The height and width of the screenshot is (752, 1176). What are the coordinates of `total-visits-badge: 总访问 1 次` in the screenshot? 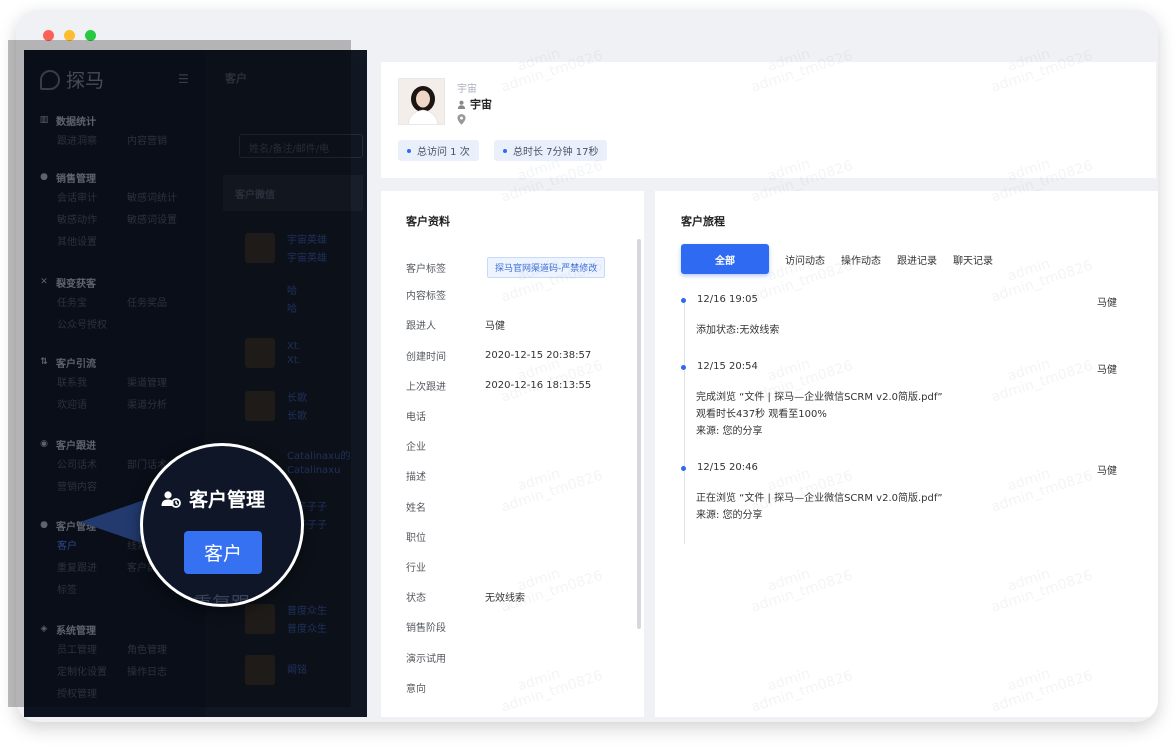 It's located at (438, 150).